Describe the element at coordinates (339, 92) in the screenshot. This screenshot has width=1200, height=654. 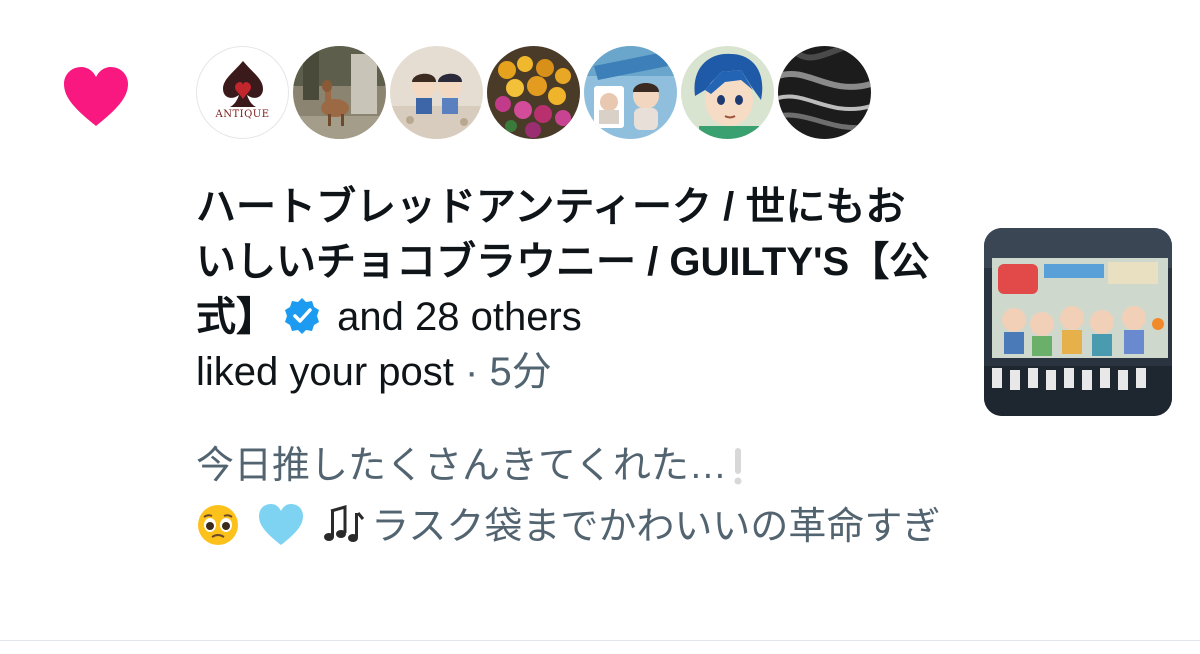
I see `avatar-deer` at that location.